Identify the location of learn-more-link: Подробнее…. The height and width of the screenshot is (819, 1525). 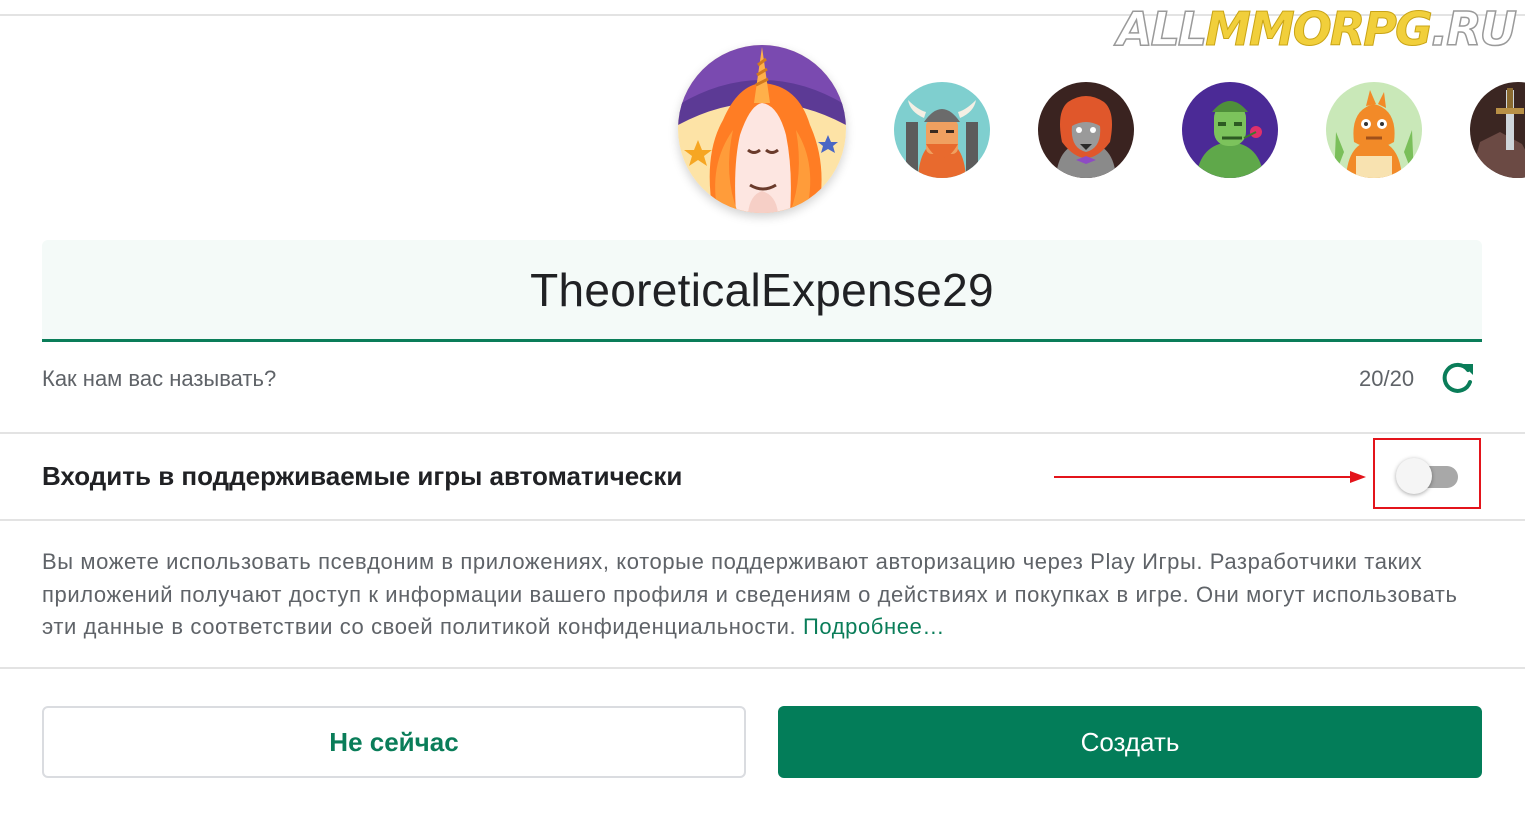
(874, 626).